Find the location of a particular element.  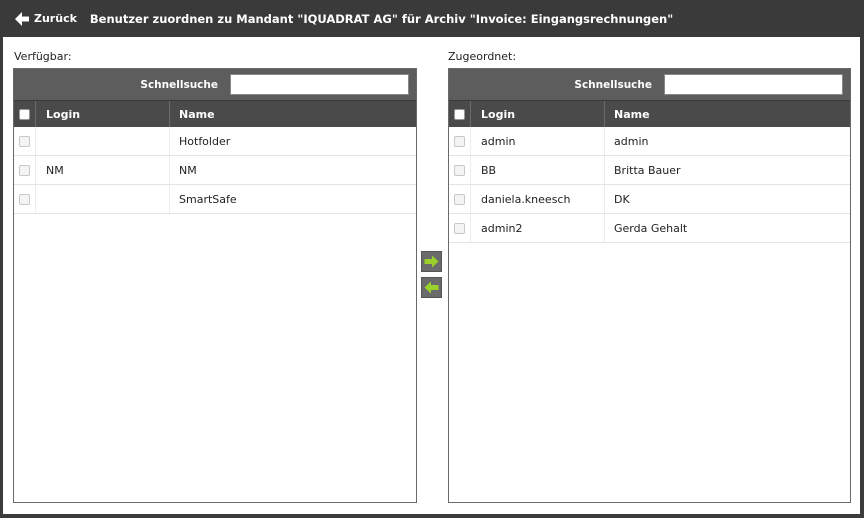

table-row: NM NM is located at coordinates (215, 170).